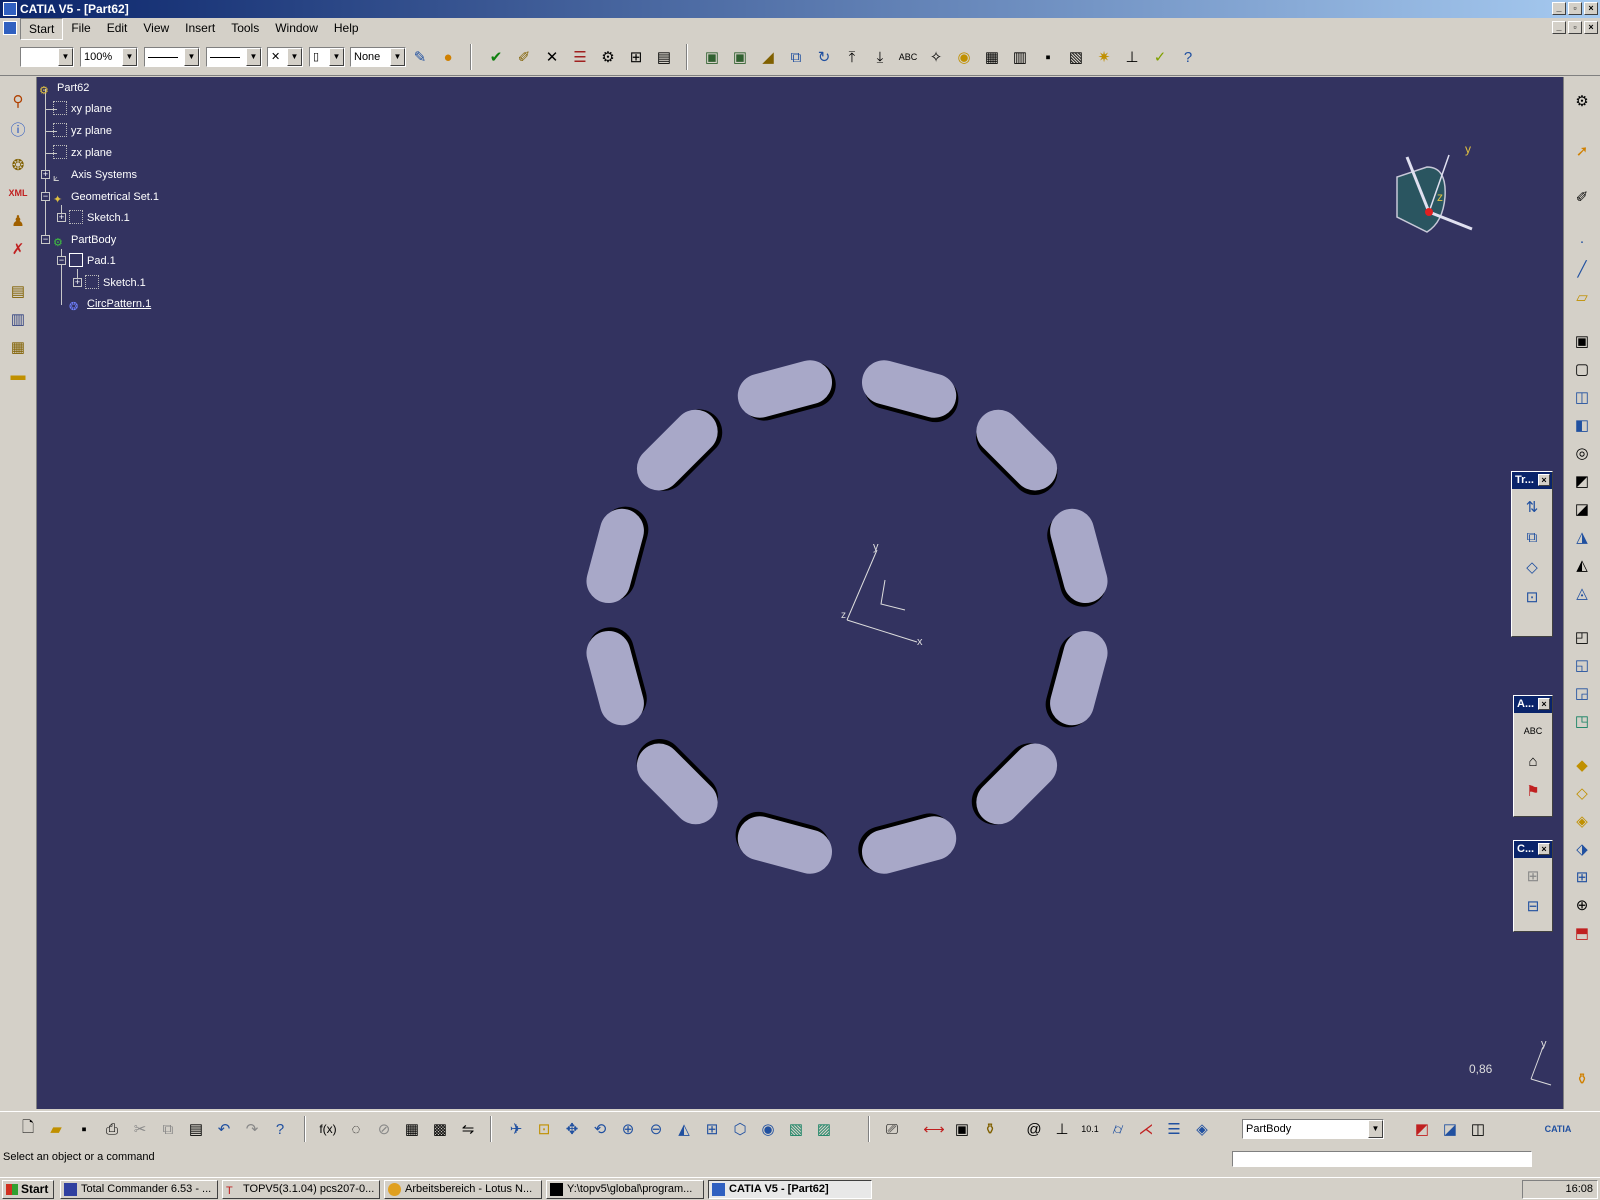  I want to click on library-catalog-icon: ▩, so click(440, 1129).